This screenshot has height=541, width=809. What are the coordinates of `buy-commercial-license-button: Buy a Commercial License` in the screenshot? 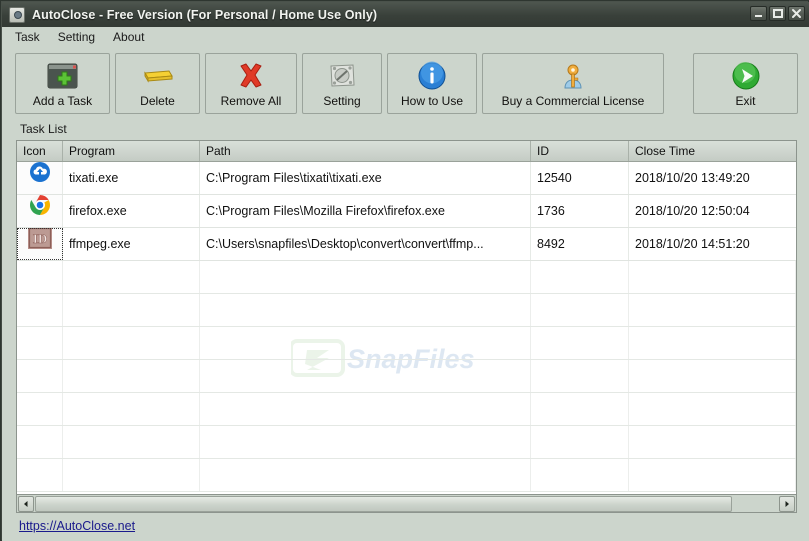 It's located at (573, 83).